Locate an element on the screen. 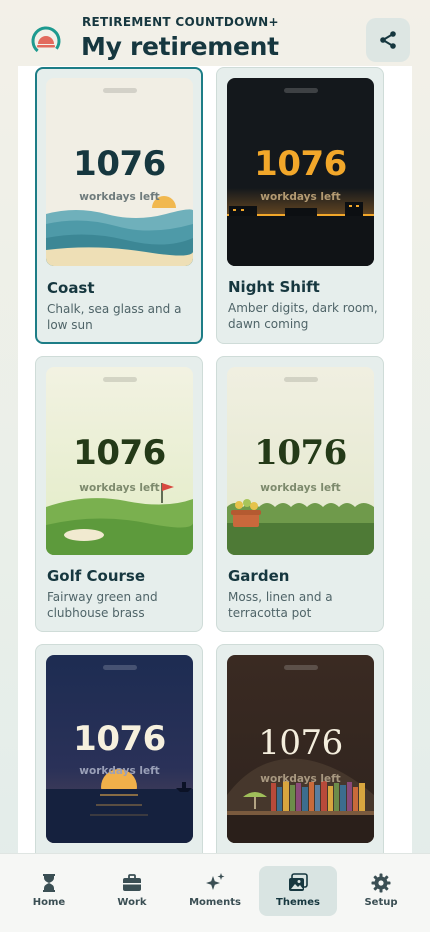 The image size is (430, 932). app-name: RETIREMENT COUNTDOWN+ is located at coordinates (180, 22).